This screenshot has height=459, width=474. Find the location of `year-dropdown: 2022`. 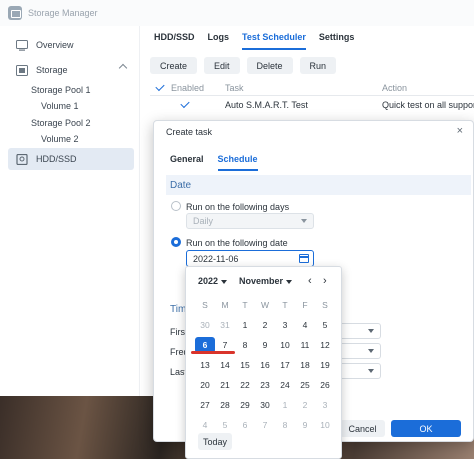

year-dropdown: 2022 is located at coordinates (213, 281).